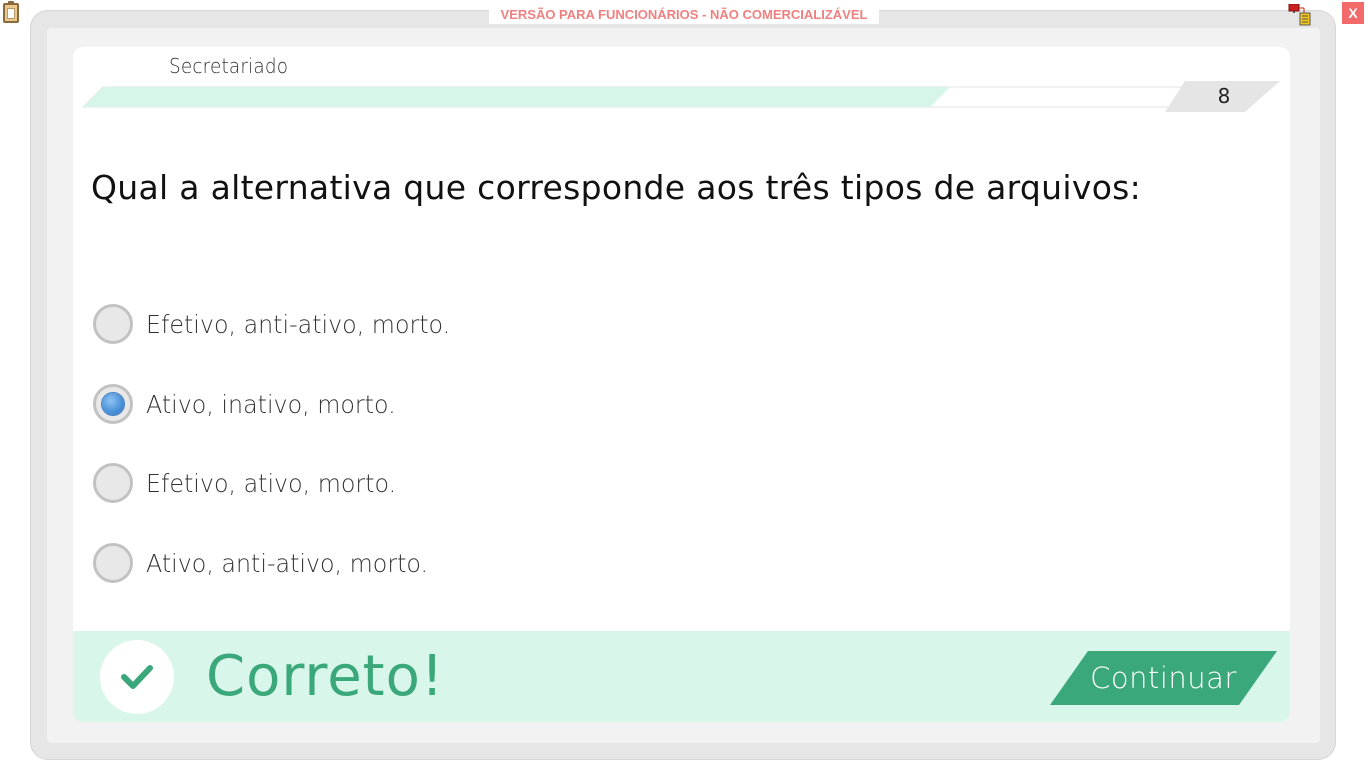  What do you see at coordinates (271, 404) in the screenshot?
I see `option-label: Ativo, inativo, morto.` at bounding box center [271, 404].